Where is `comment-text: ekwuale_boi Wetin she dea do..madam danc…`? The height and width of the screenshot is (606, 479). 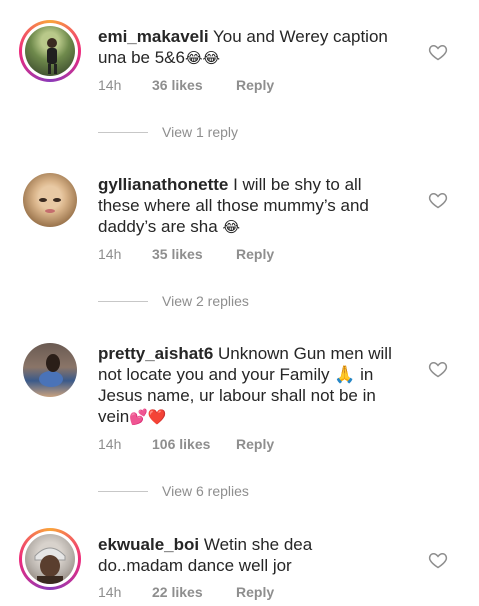 comment-text: ekwuale_boi Wetin she dea do..madam danc… is located at coordinates (205, 555).